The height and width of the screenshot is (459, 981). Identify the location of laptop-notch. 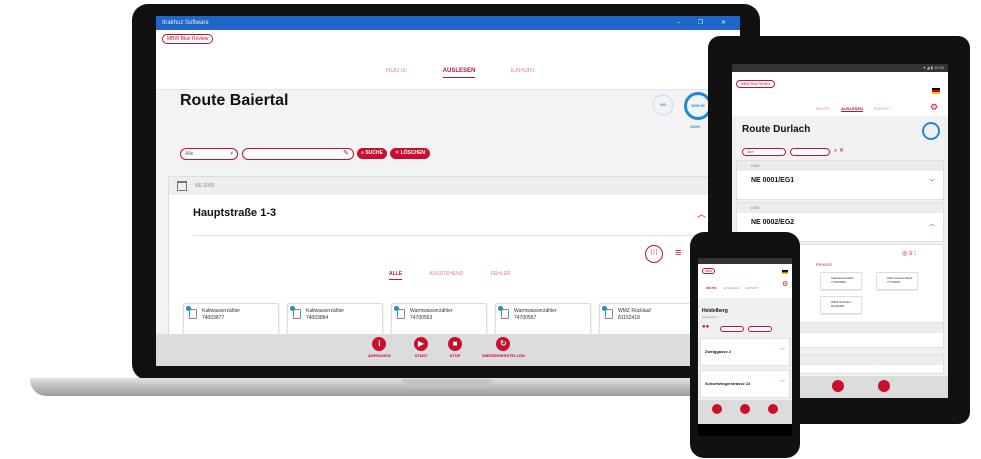
(447, 382).